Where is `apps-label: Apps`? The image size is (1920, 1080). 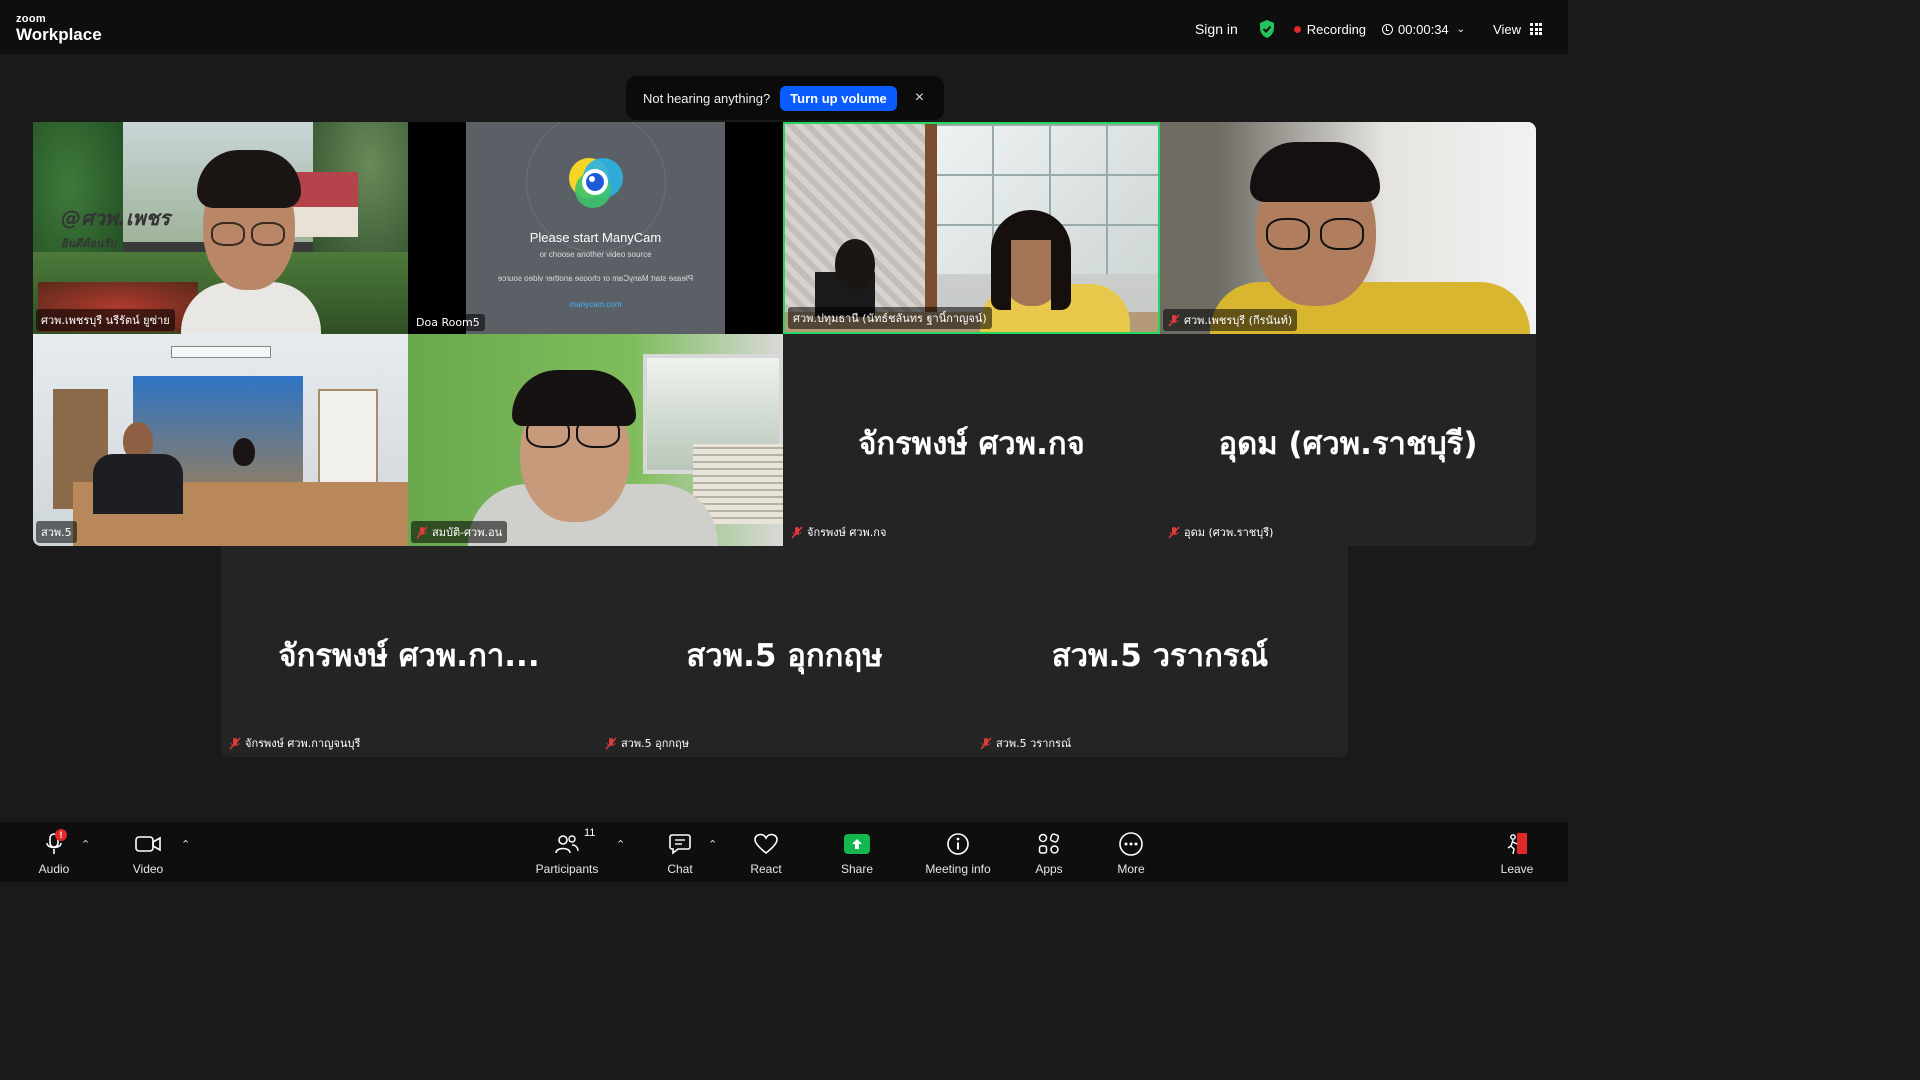
apps-label: Apps is located at coordinates (1049, 869).